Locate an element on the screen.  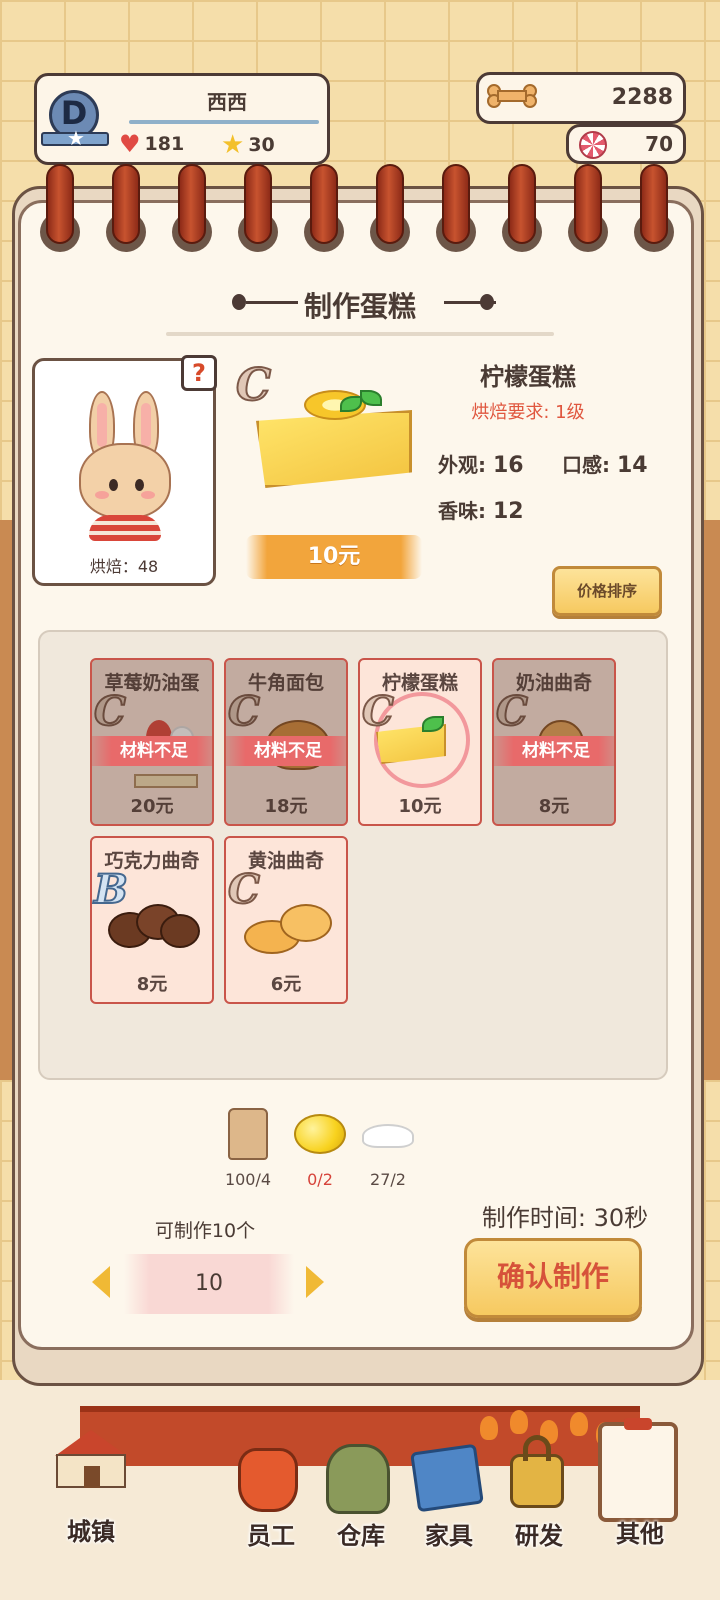
taste-stat: 口感: 14 is located at coordinates (605, 463).